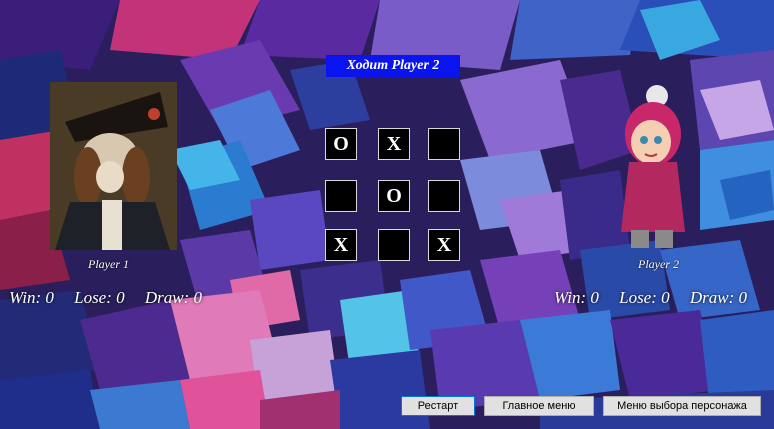 The image size is (774, 429). I want to click on player1-stats: Win: 0 Lose: 0 Draw: 0, so click(105, 298).